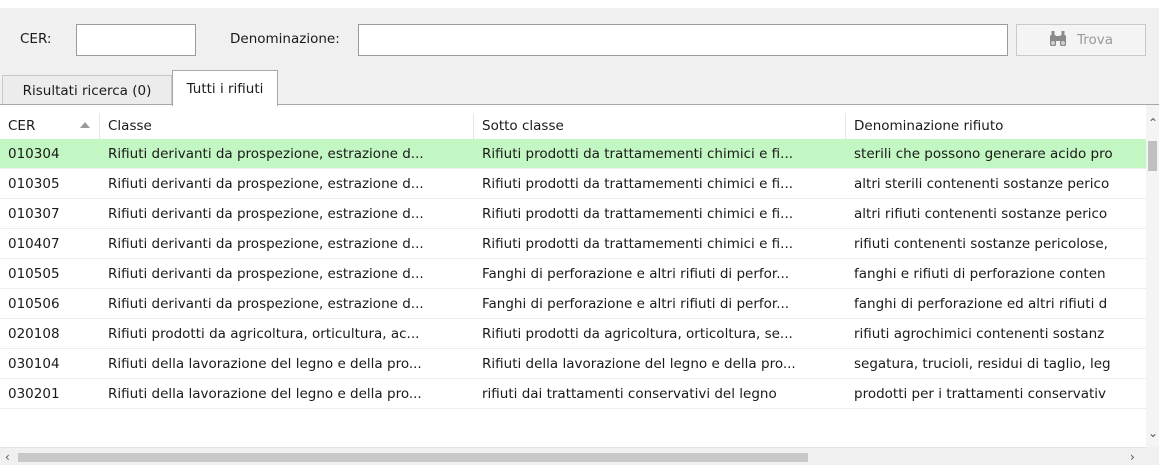 The height and width of the screenshot is (465, 1159). What do you see at coordinates (34, 394) in the screenshot?
I see `cell-cer: 030201` at bounding box center [34, 394].